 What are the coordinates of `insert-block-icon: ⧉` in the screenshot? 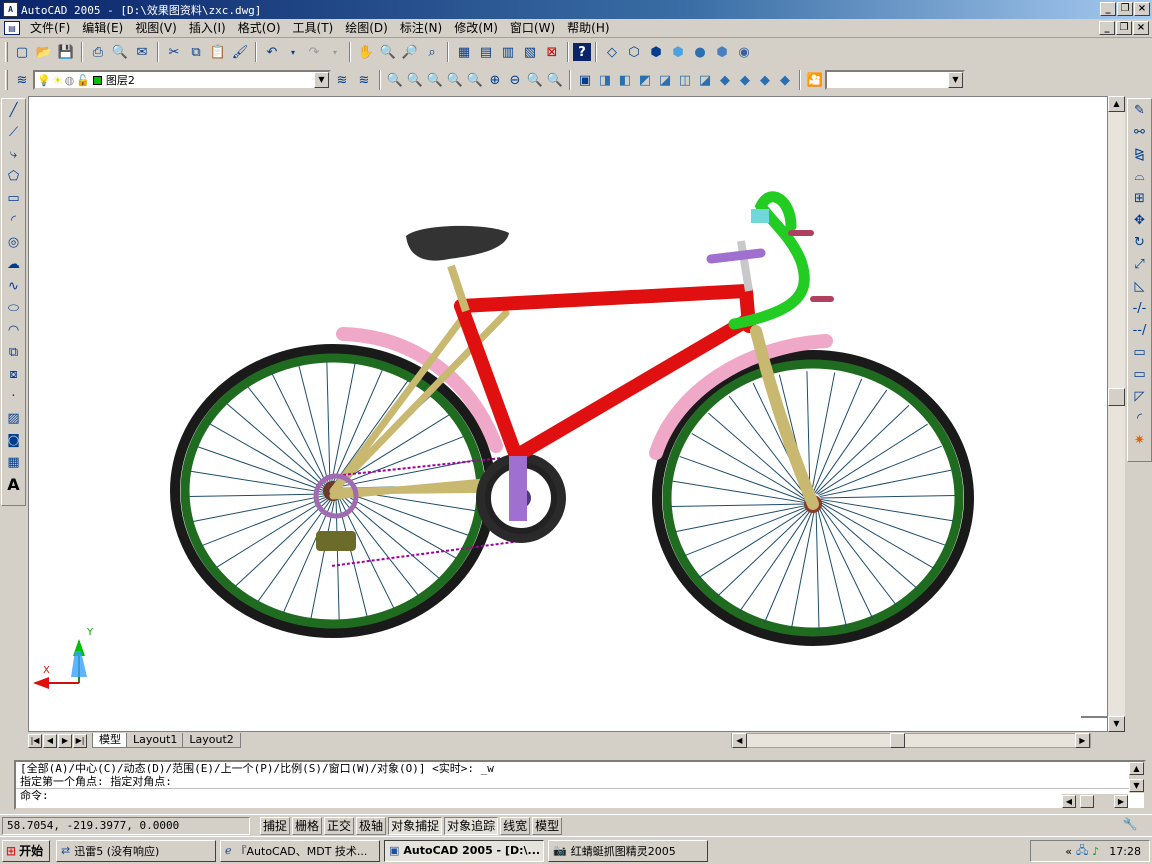 It's located at (14, 352).